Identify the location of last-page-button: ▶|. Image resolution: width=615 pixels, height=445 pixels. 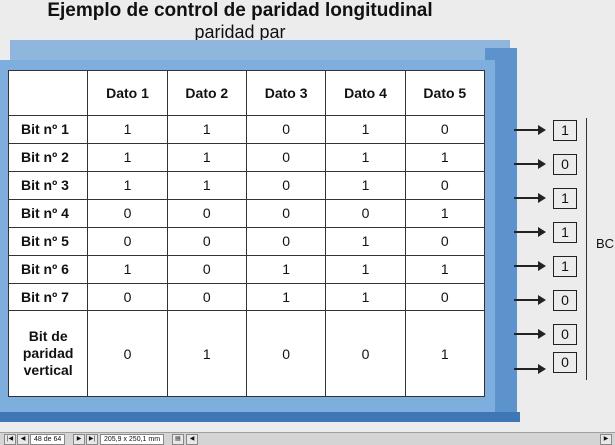
(92, 439).